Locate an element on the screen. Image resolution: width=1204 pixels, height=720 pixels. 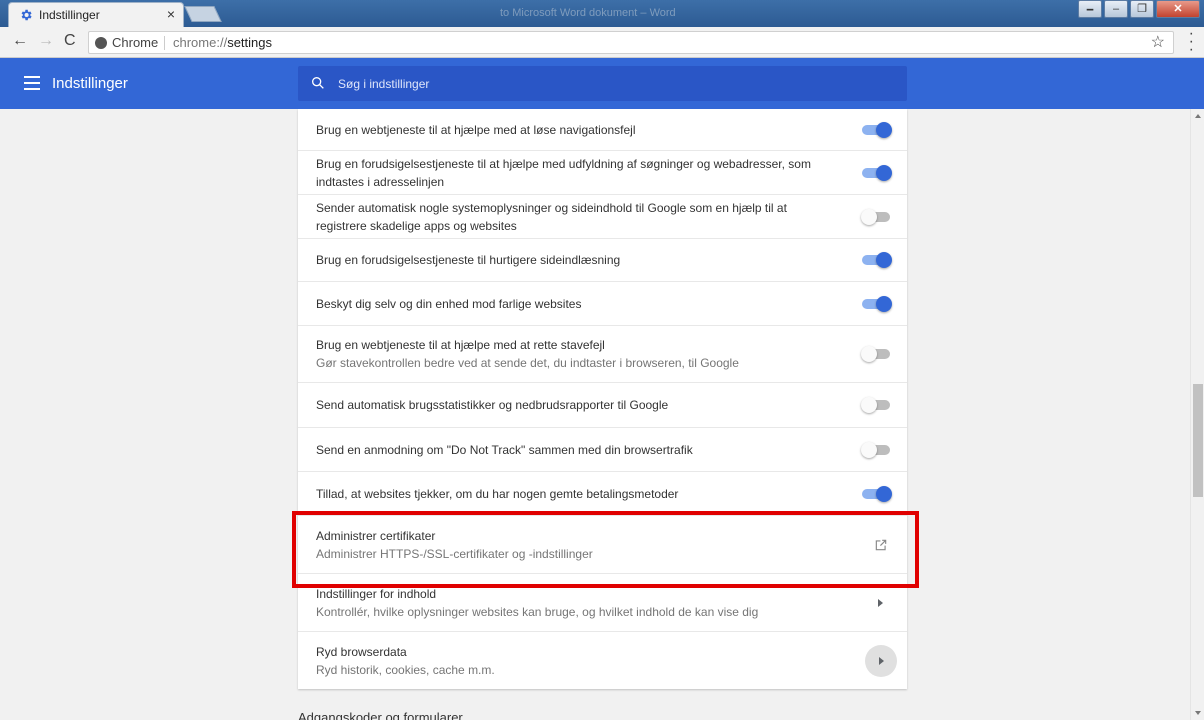
search-box is located at coordinates (602, 83).